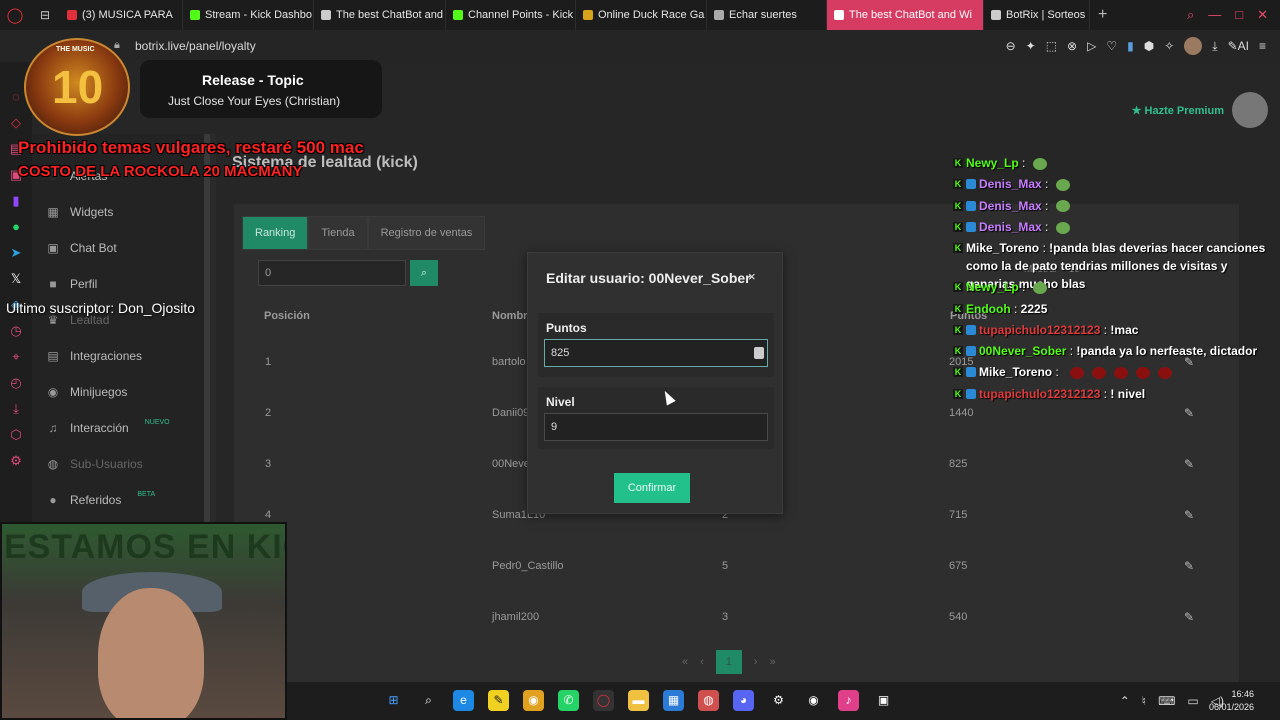 The width and height of the screenshot is (1280, 720). What do you see at coordinates (16, 253) in the screenshot?
I see `telegram-icon: ➤` at bounding box center [16, 253].